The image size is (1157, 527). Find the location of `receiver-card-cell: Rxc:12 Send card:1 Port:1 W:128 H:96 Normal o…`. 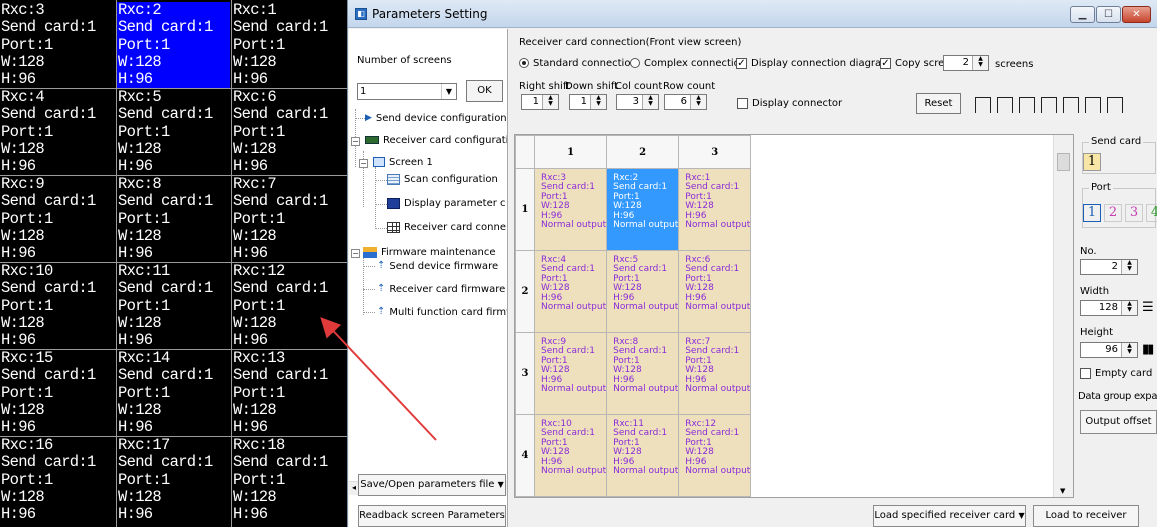

receiver-card-cell: Rxc:12 Send card:1 Port:1 W:128 H:96 Normal o… is located at coordinates (715, 455).